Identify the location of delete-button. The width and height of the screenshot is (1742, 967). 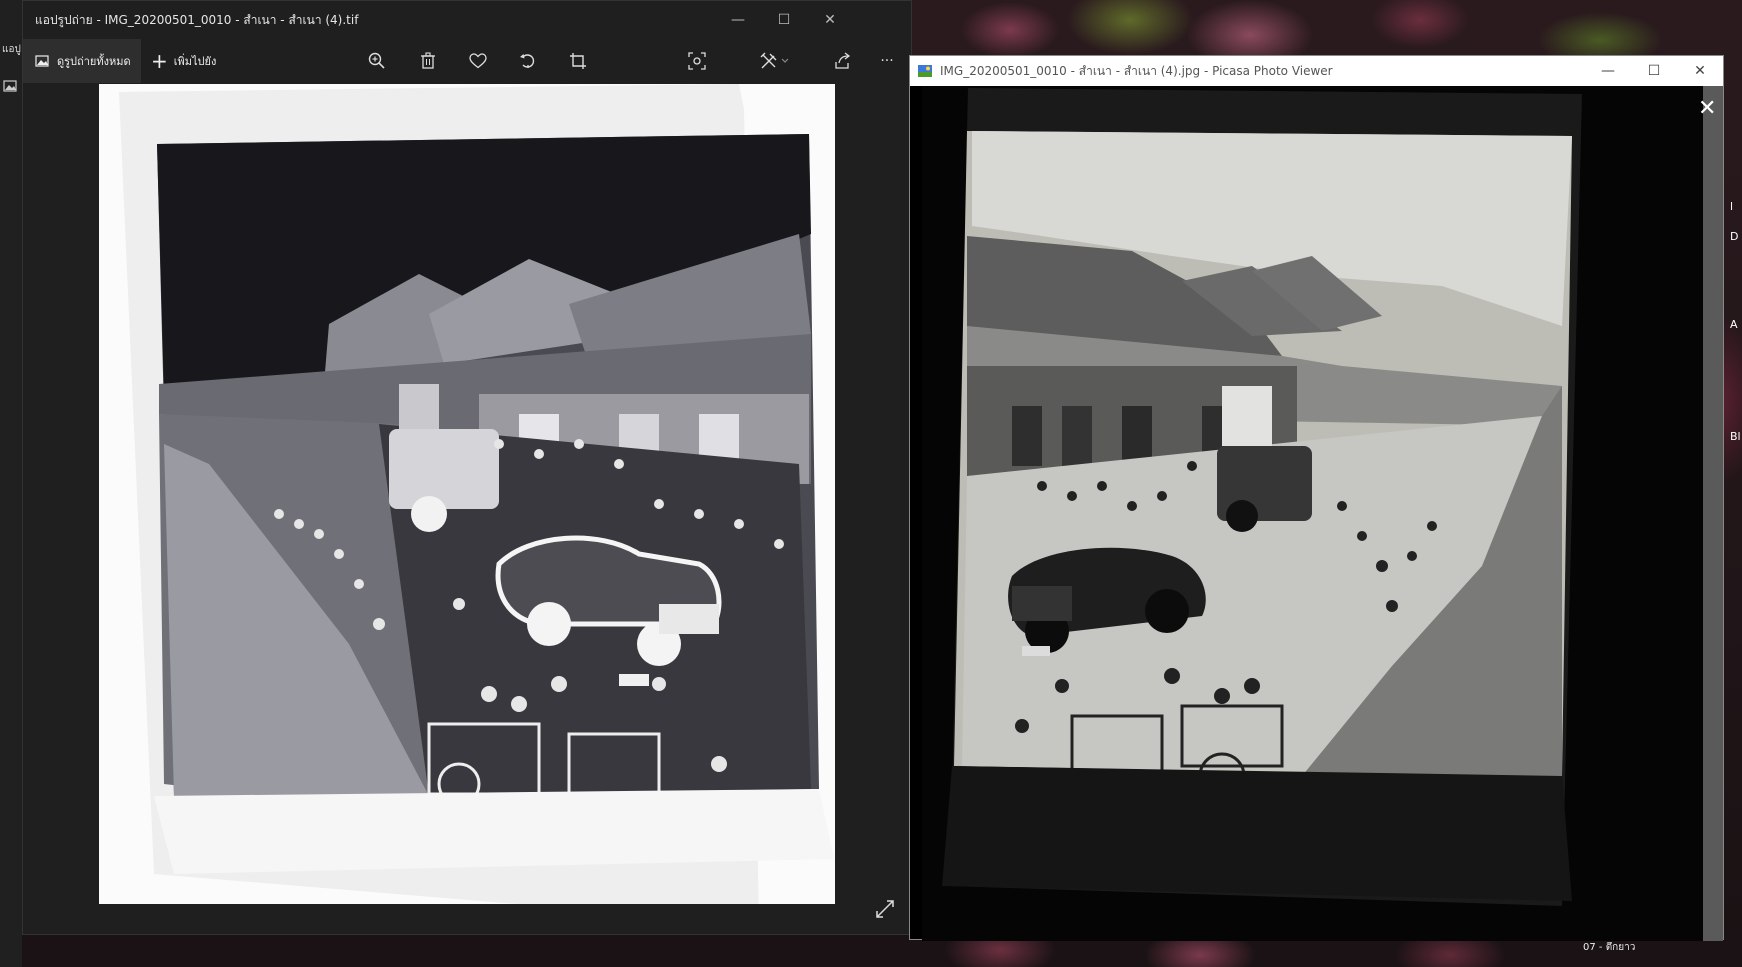
(428, 61).